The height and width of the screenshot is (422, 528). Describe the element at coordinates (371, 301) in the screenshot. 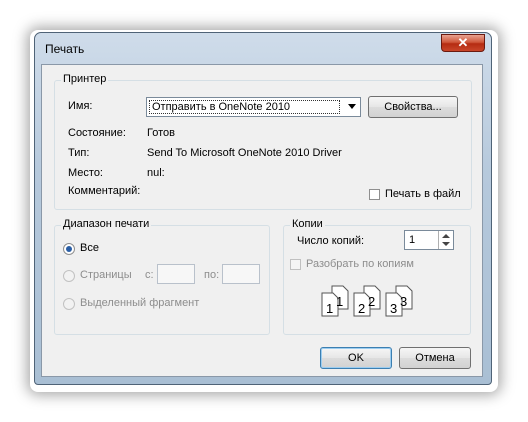

I see `collate-digit-2b: 2` at that location.